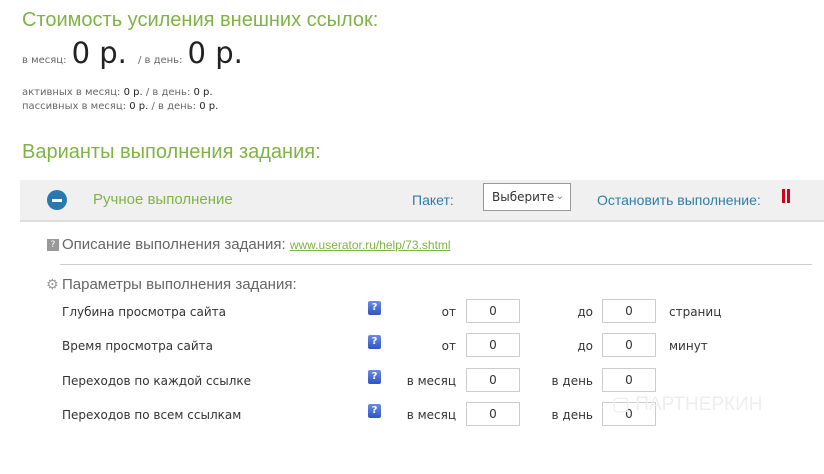 This screenshot has width=824, height=474. Describe the element at coordinates (171, 152) in the screenshot. I see `variants-title: Варианты выполнения задания:` at that location.